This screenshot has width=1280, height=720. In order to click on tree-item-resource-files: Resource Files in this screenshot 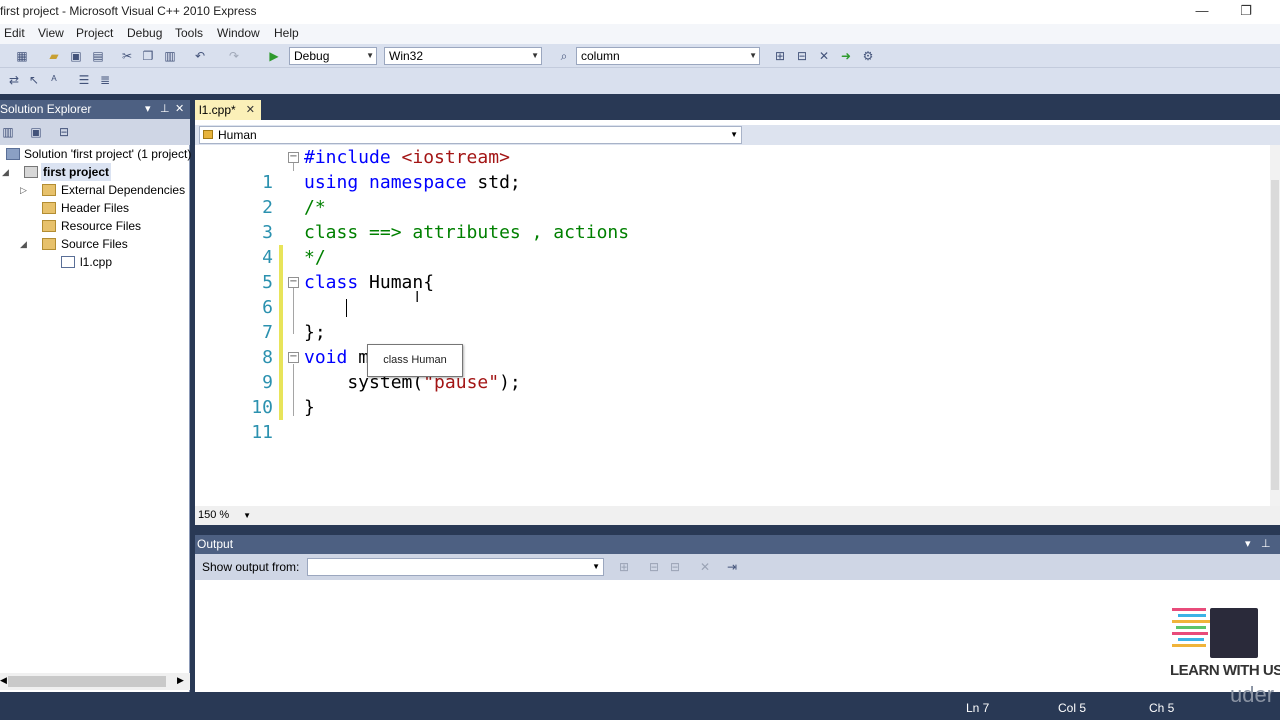, I will do `click(95, 226)`.